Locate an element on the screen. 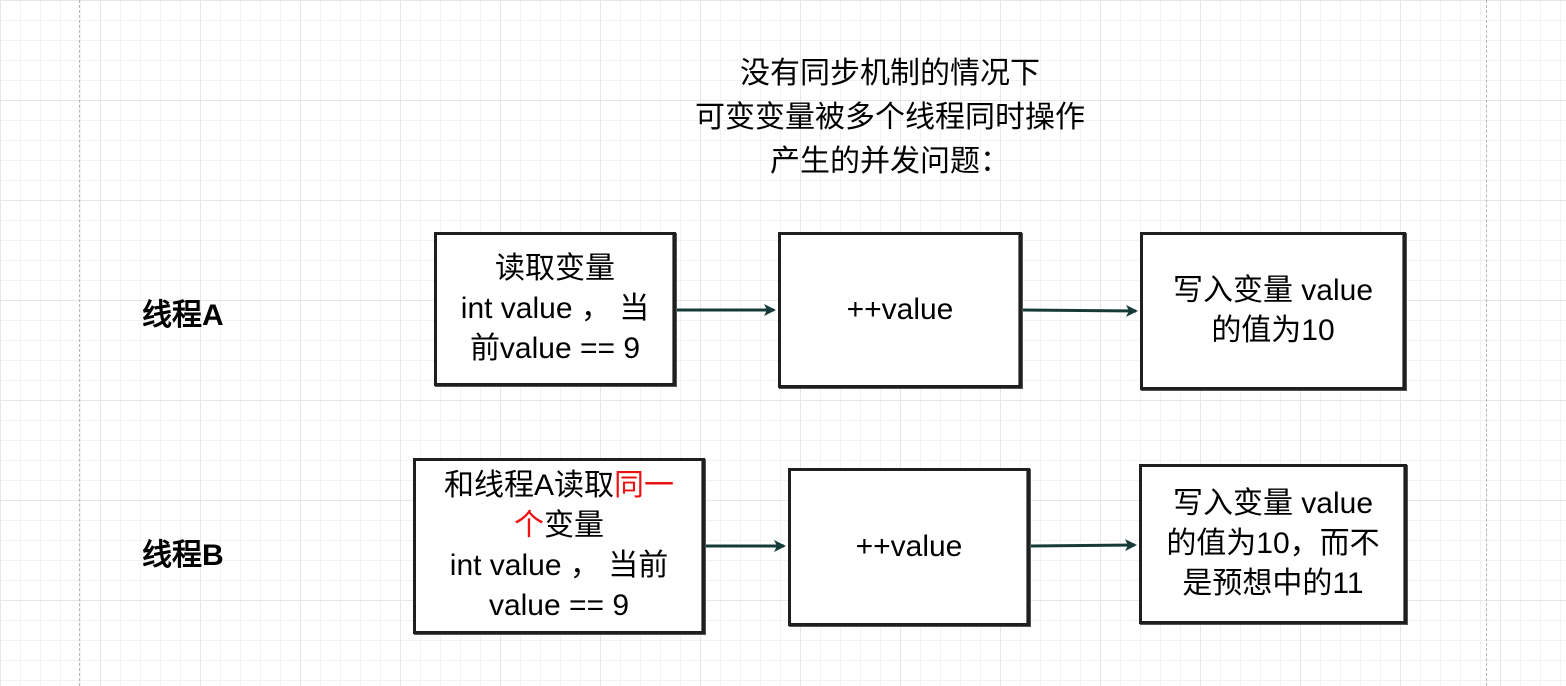  thread-b-read-line-4: value == 9 is located at coordinates (559, 605).